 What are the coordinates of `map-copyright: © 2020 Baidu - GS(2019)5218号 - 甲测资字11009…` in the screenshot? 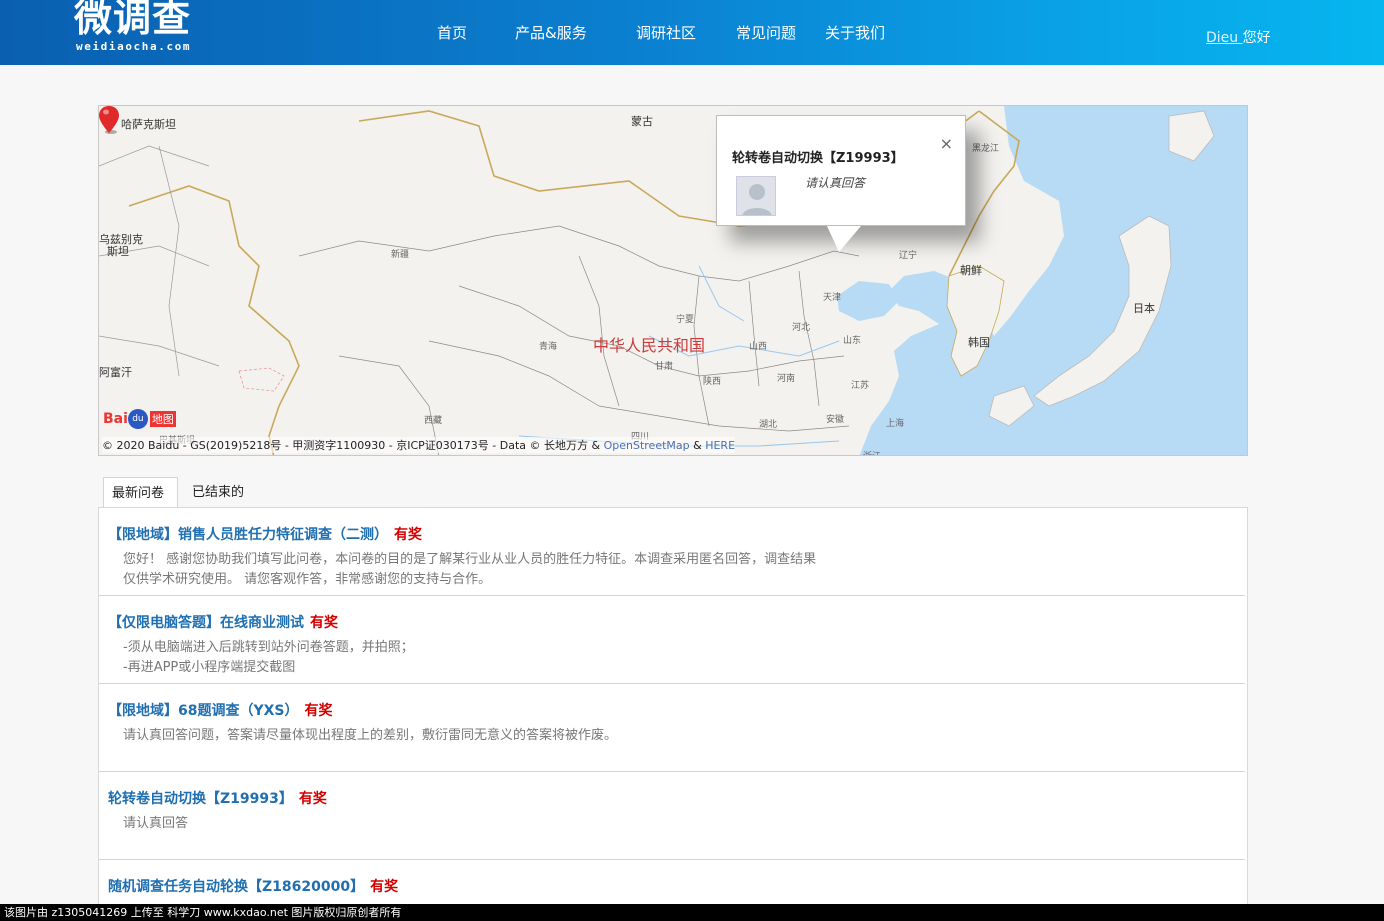 It's located at (419, 445).